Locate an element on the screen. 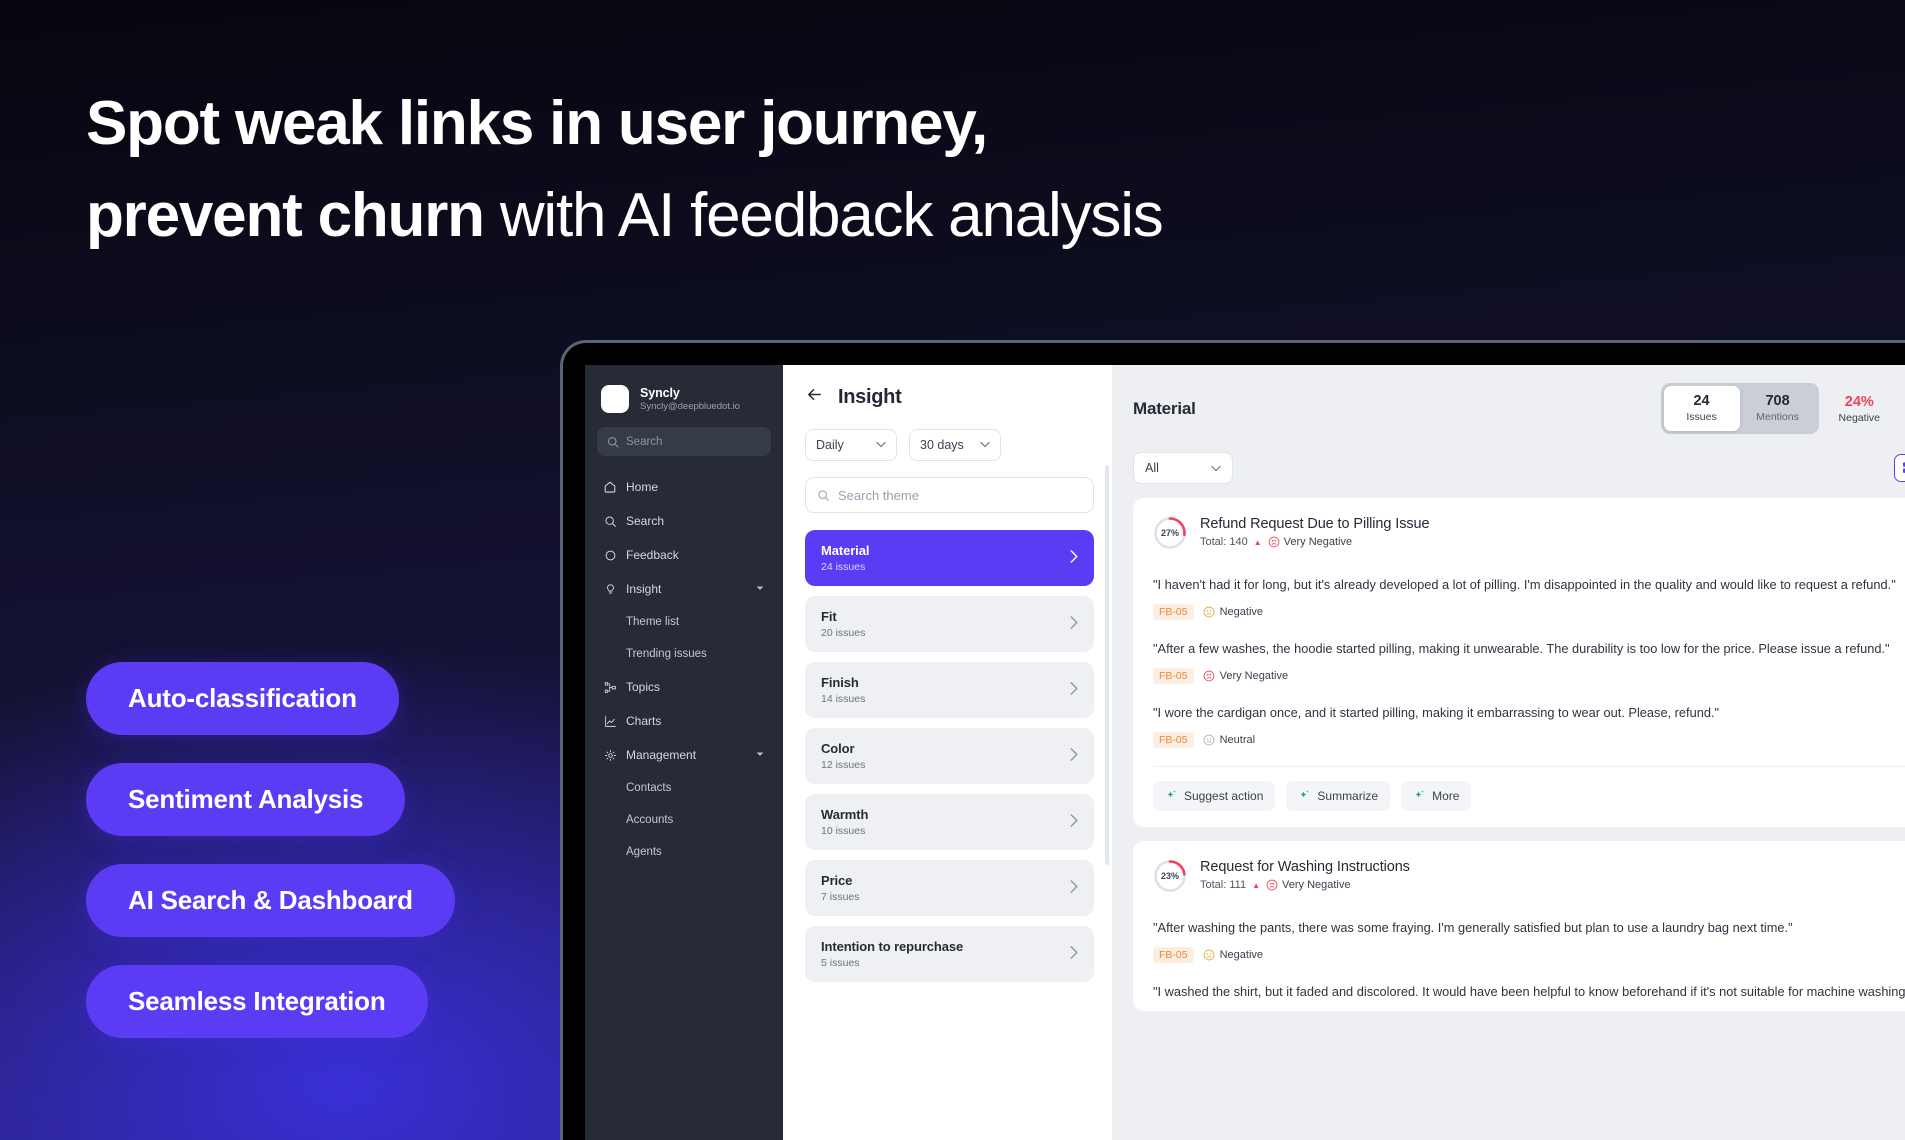 This screenshot has height=1140, width=1905. sidebar-search-input: Search is located at coordinates (684, 441).